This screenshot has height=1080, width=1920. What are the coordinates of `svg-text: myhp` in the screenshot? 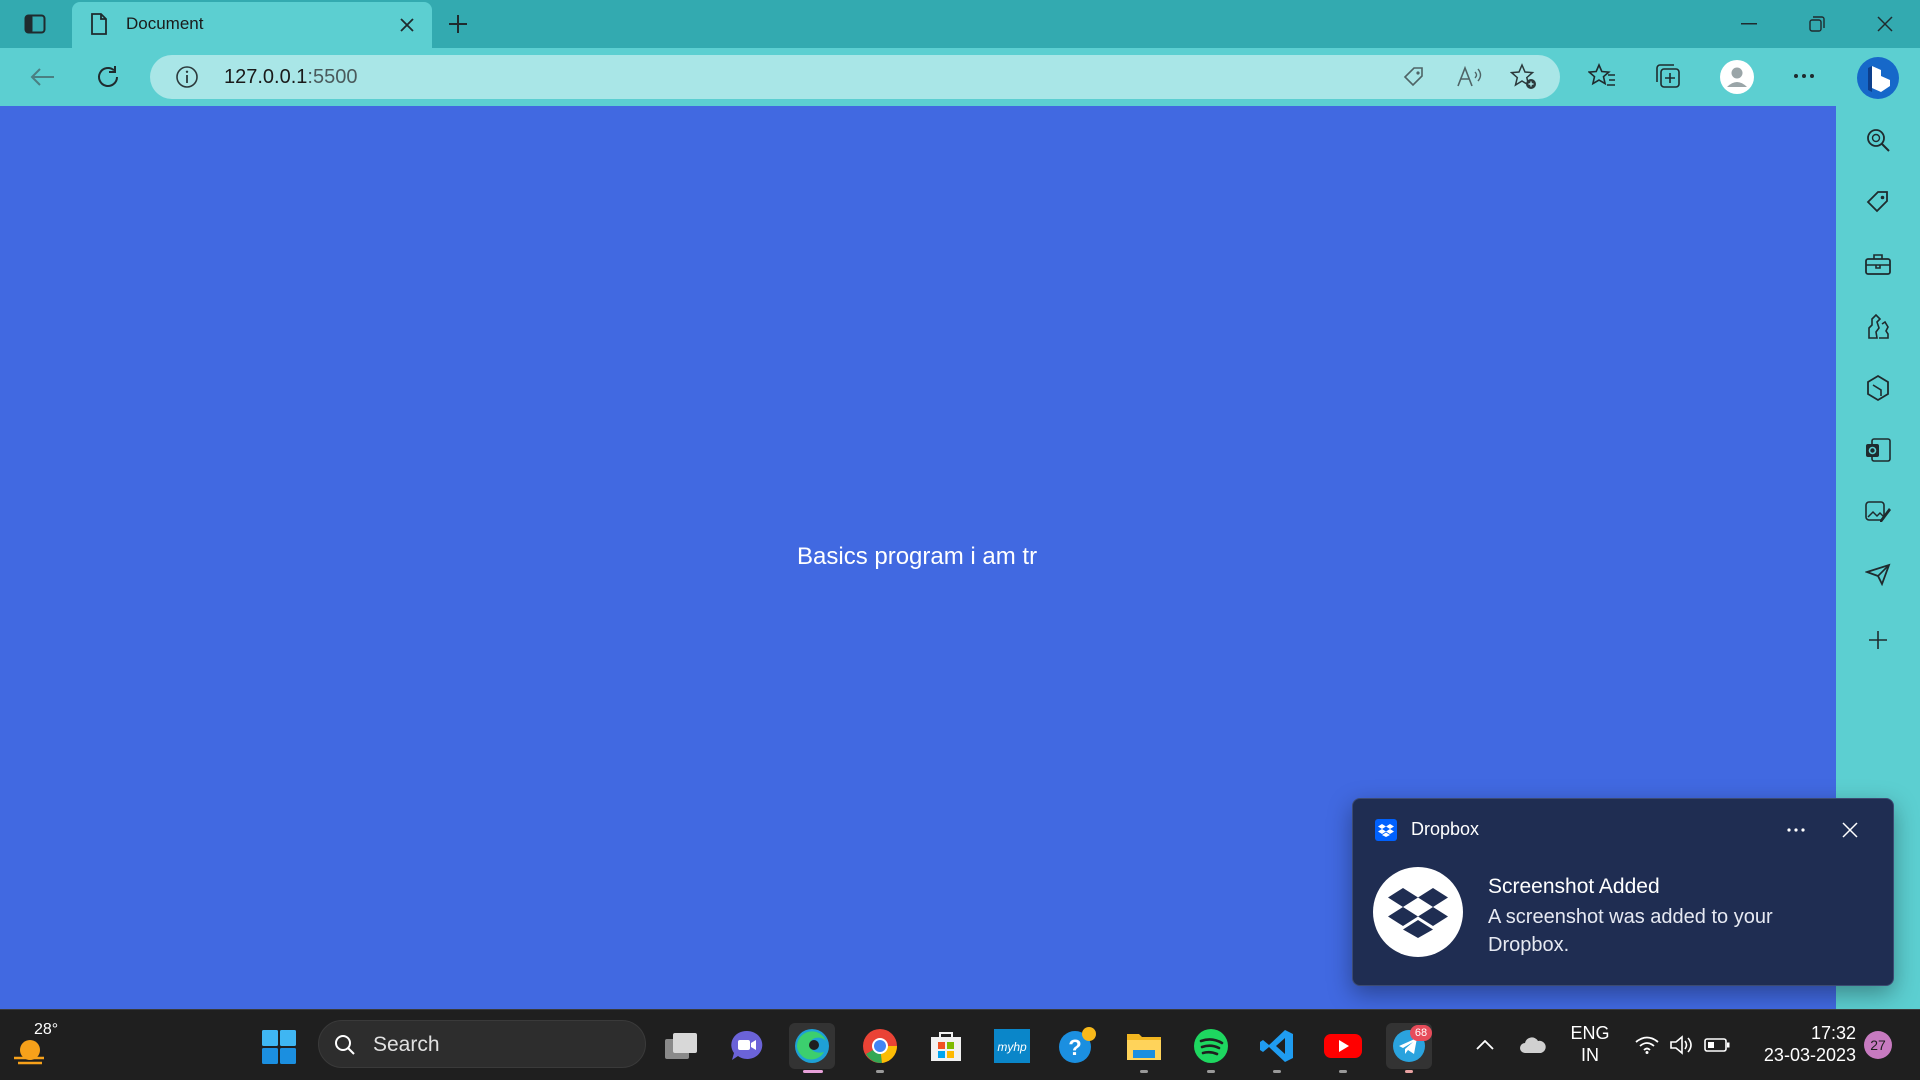 It's located at (1012, 1047).